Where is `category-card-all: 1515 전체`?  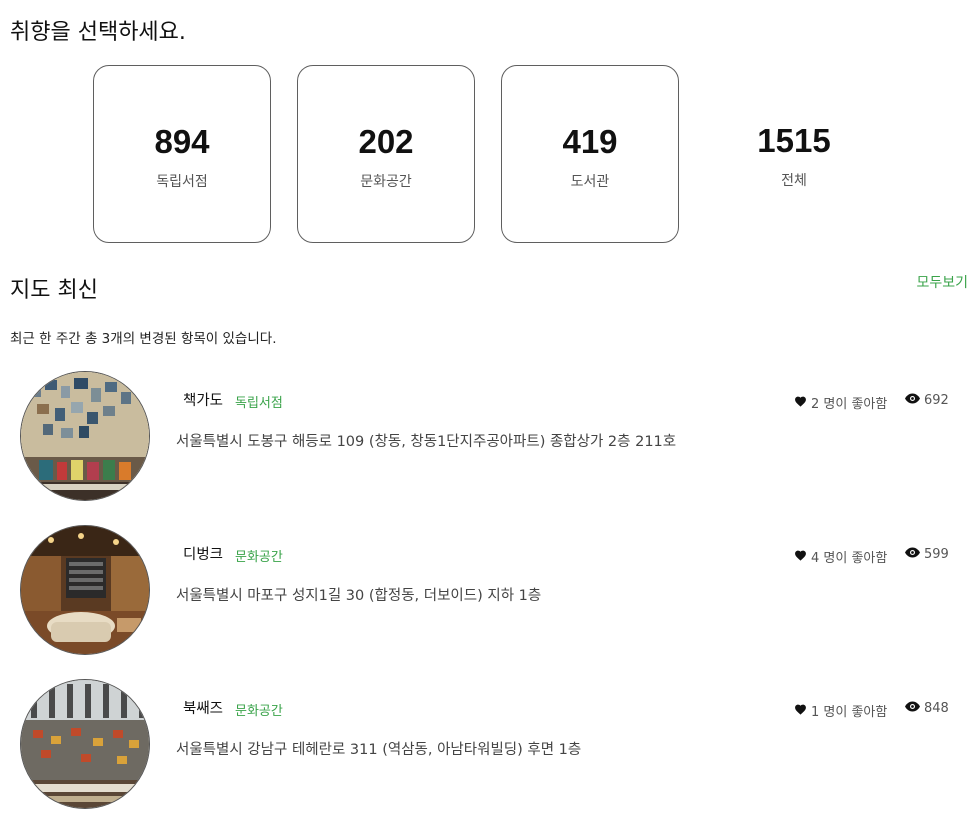
category-card-all: 1515 전체 is located at coordinates (794, 154).